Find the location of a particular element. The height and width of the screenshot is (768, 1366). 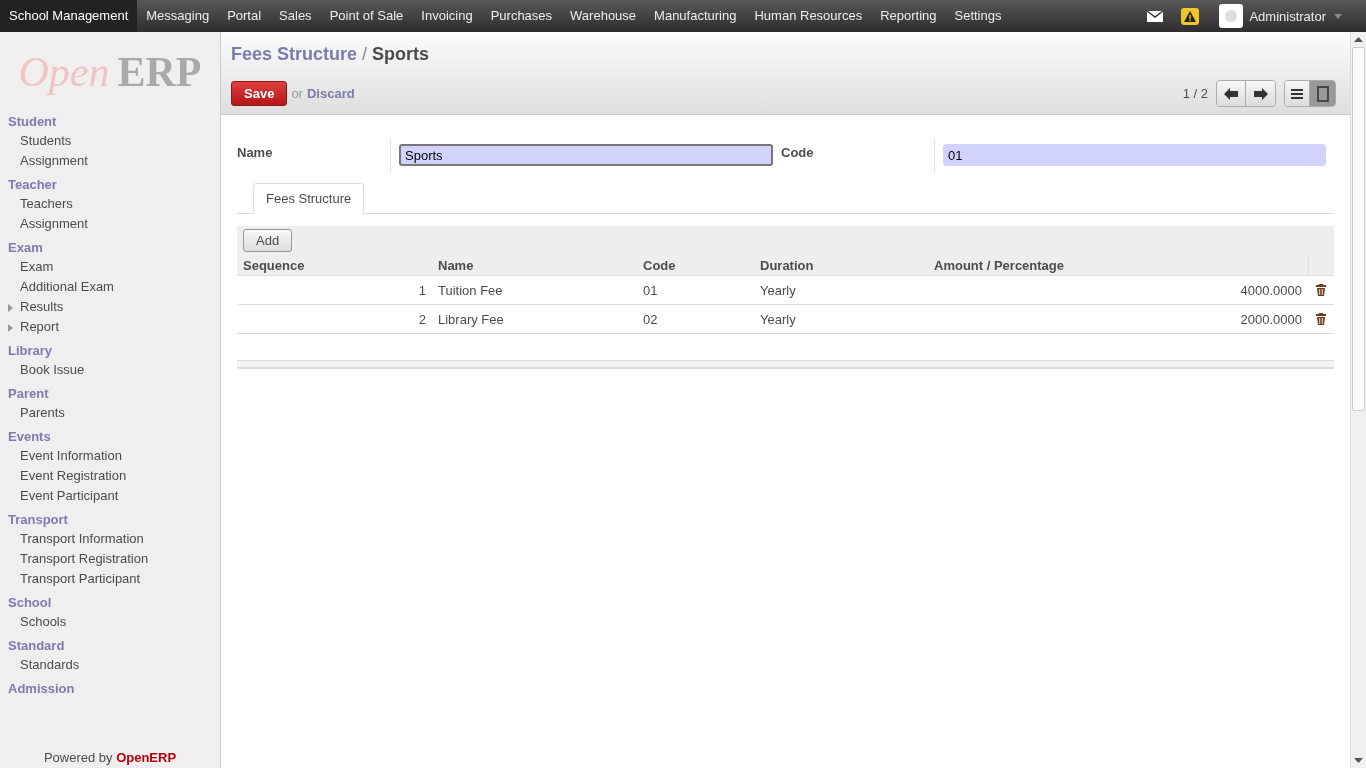

column-header: Amount / Percentage is located at coordinates (999, 265).